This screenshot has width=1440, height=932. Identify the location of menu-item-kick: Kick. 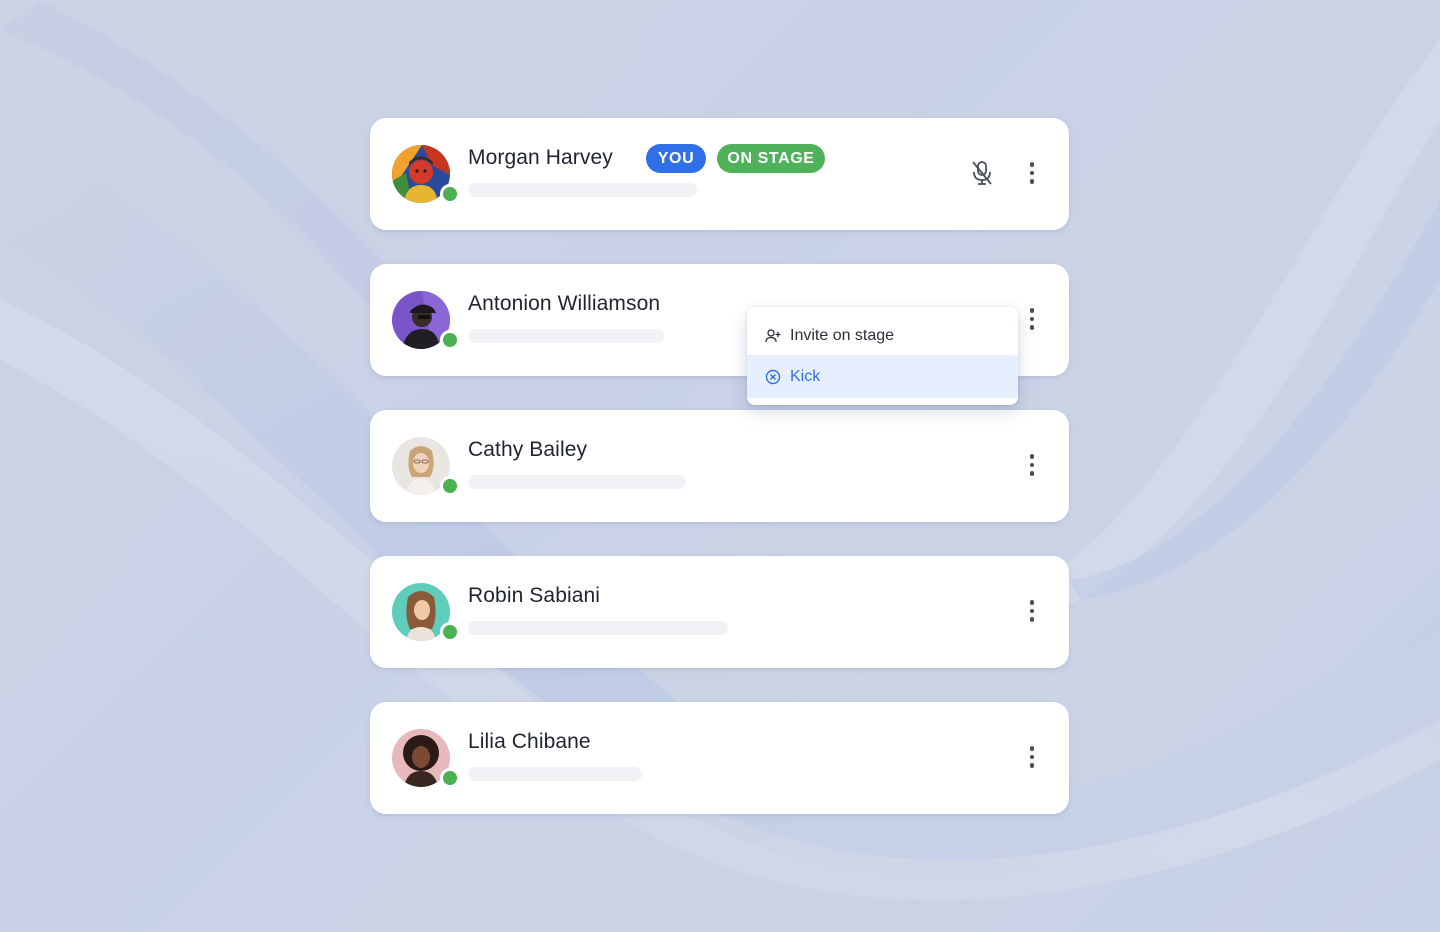
(882, 376).